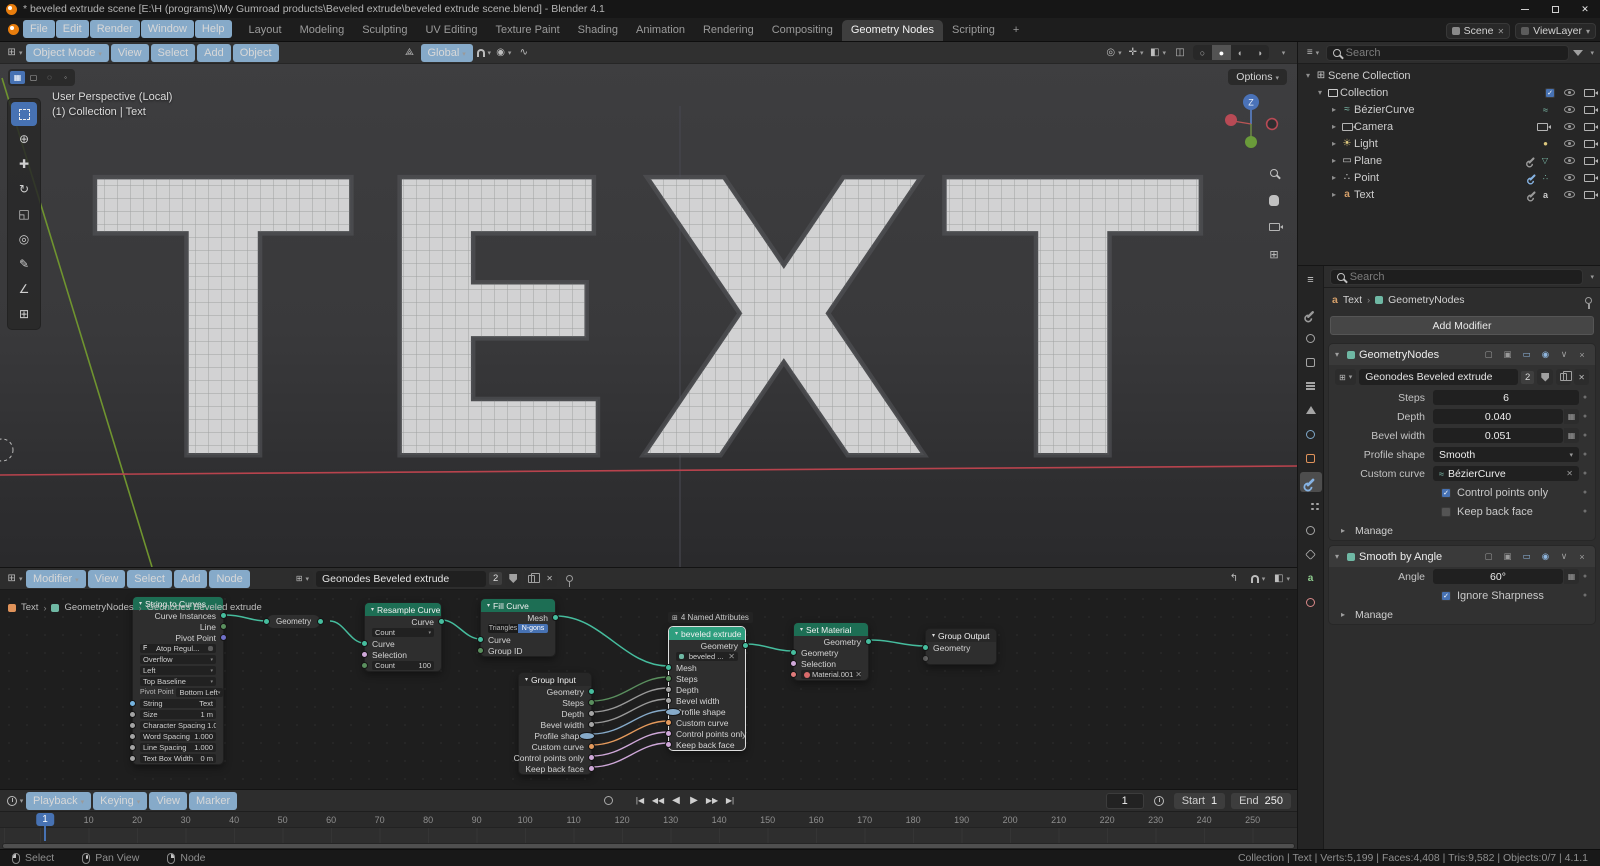 The image size is (1600, 866). Describe the element at coordinates (149, 578) in the screenshot. I see `node-menu-select: Select` at that location.